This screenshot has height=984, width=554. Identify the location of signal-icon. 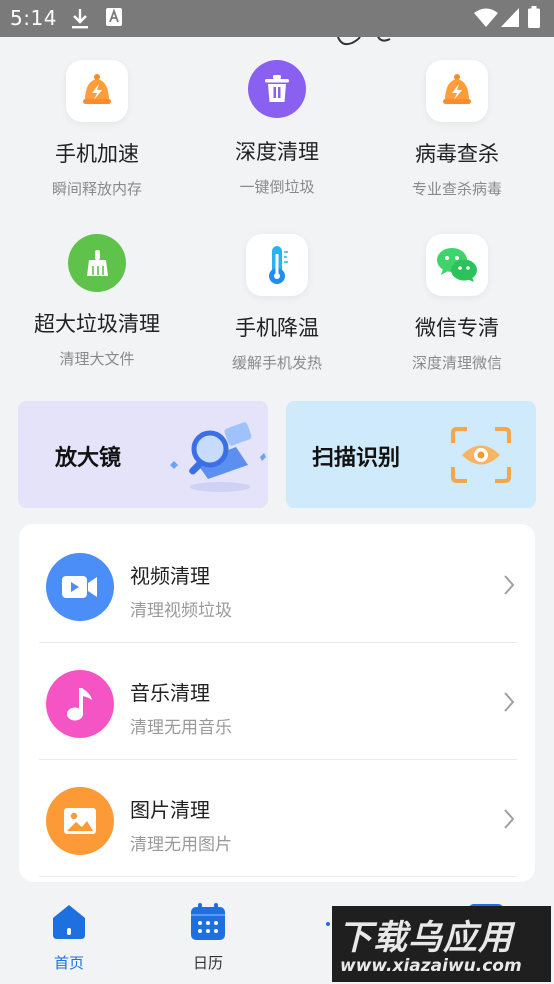
(510, 17).